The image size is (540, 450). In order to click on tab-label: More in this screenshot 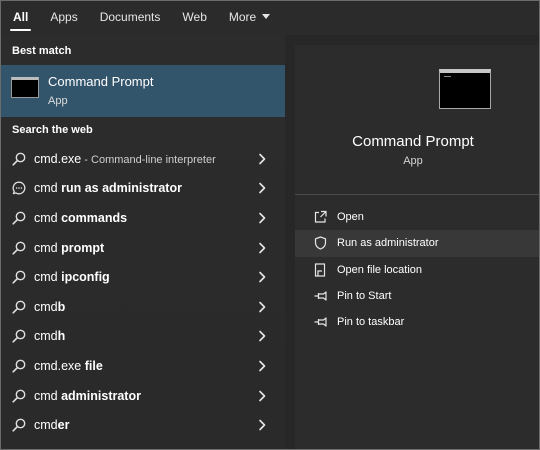, I will do `click(242, 17)`.